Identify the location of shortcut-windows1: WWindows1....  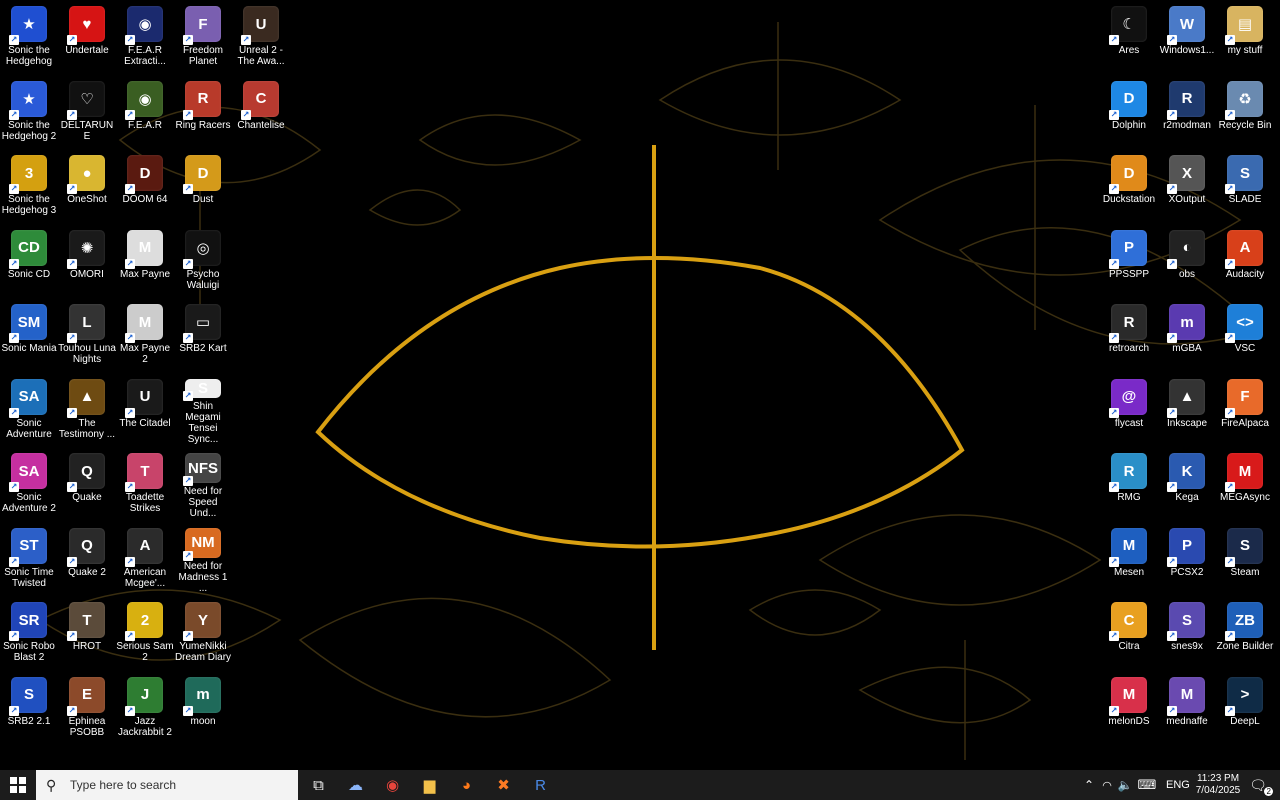
(1187, 36).